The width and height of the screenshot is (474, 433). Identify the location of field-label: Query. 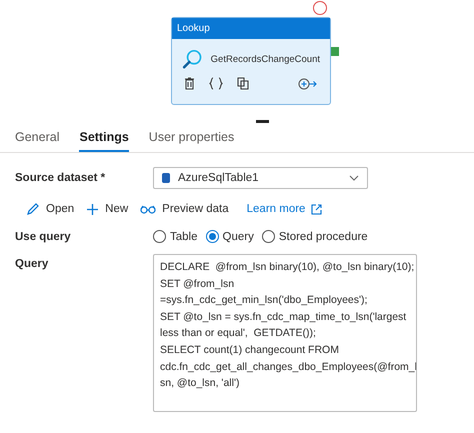
(32, 263).